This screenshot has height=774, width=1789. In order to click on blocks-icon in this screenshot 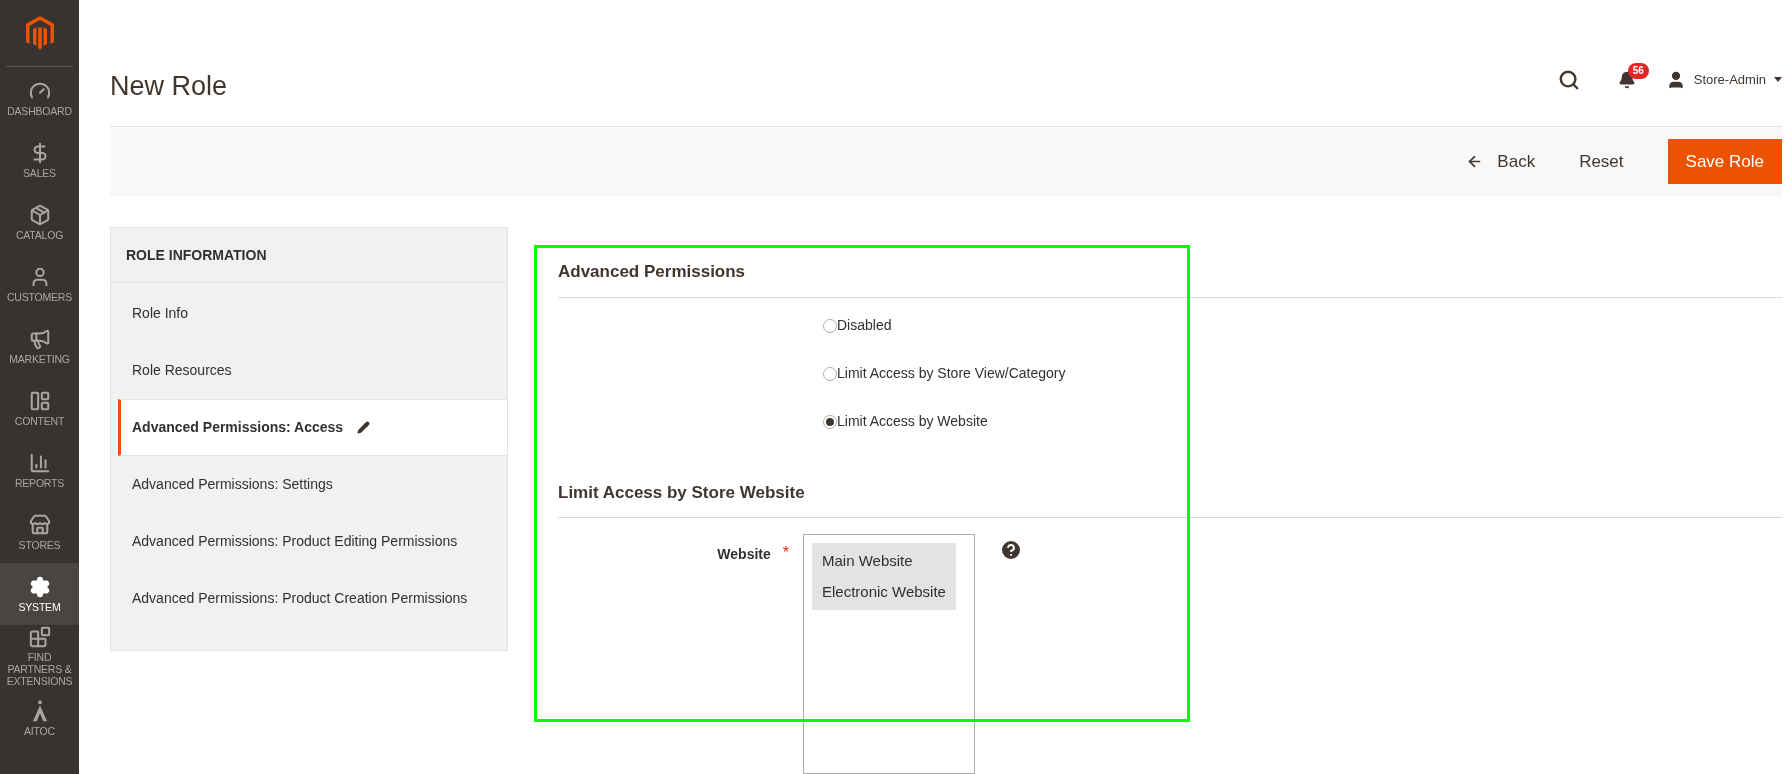, I will do `click(39, 636)`.